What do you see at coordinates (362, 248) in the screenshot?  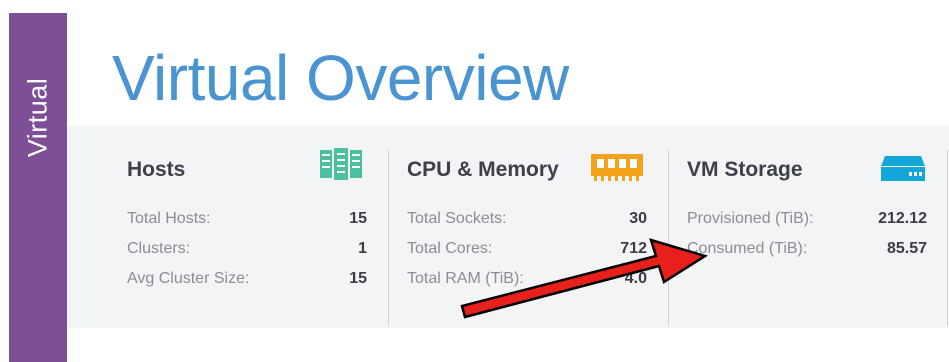 I see `stat-value: 1` at bounding box center [362, 248].